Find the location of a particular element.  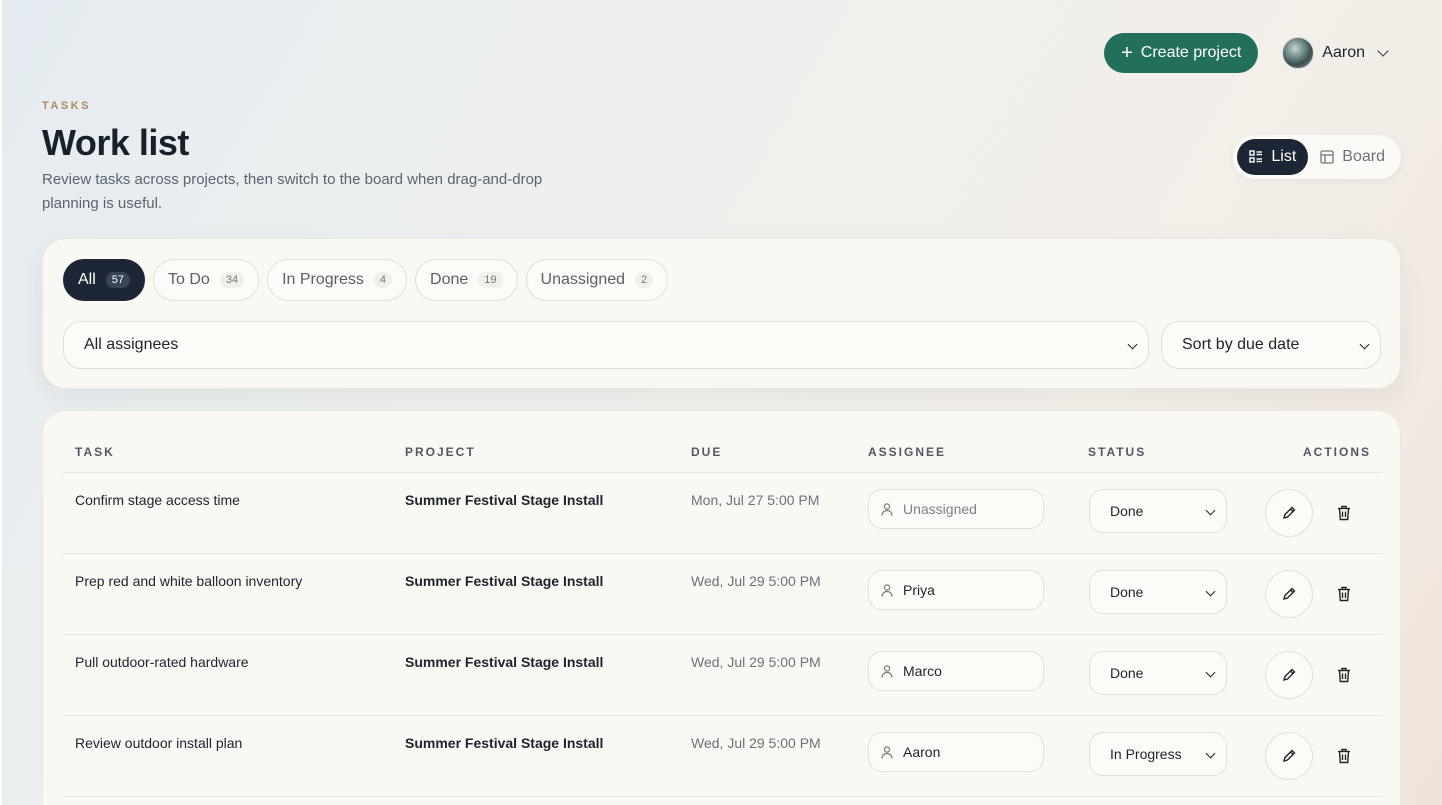

board-icon is located at coordinates (1327, 157).